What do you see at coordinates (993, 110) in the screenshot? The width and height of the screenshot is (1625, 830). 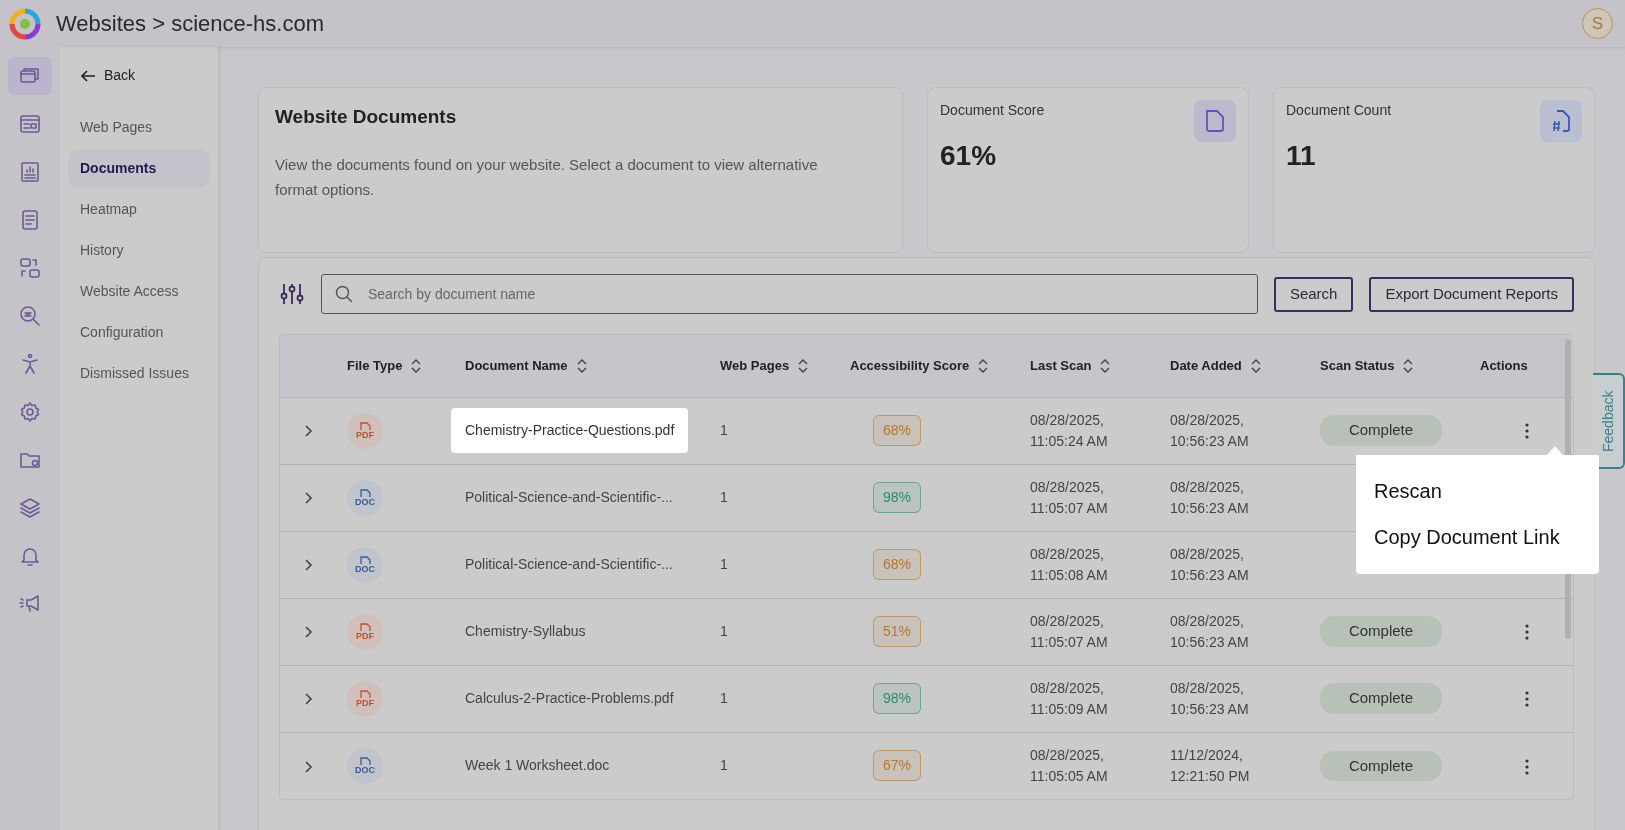 I see `stat-label: Document Score` at bounding box center [993, 110].